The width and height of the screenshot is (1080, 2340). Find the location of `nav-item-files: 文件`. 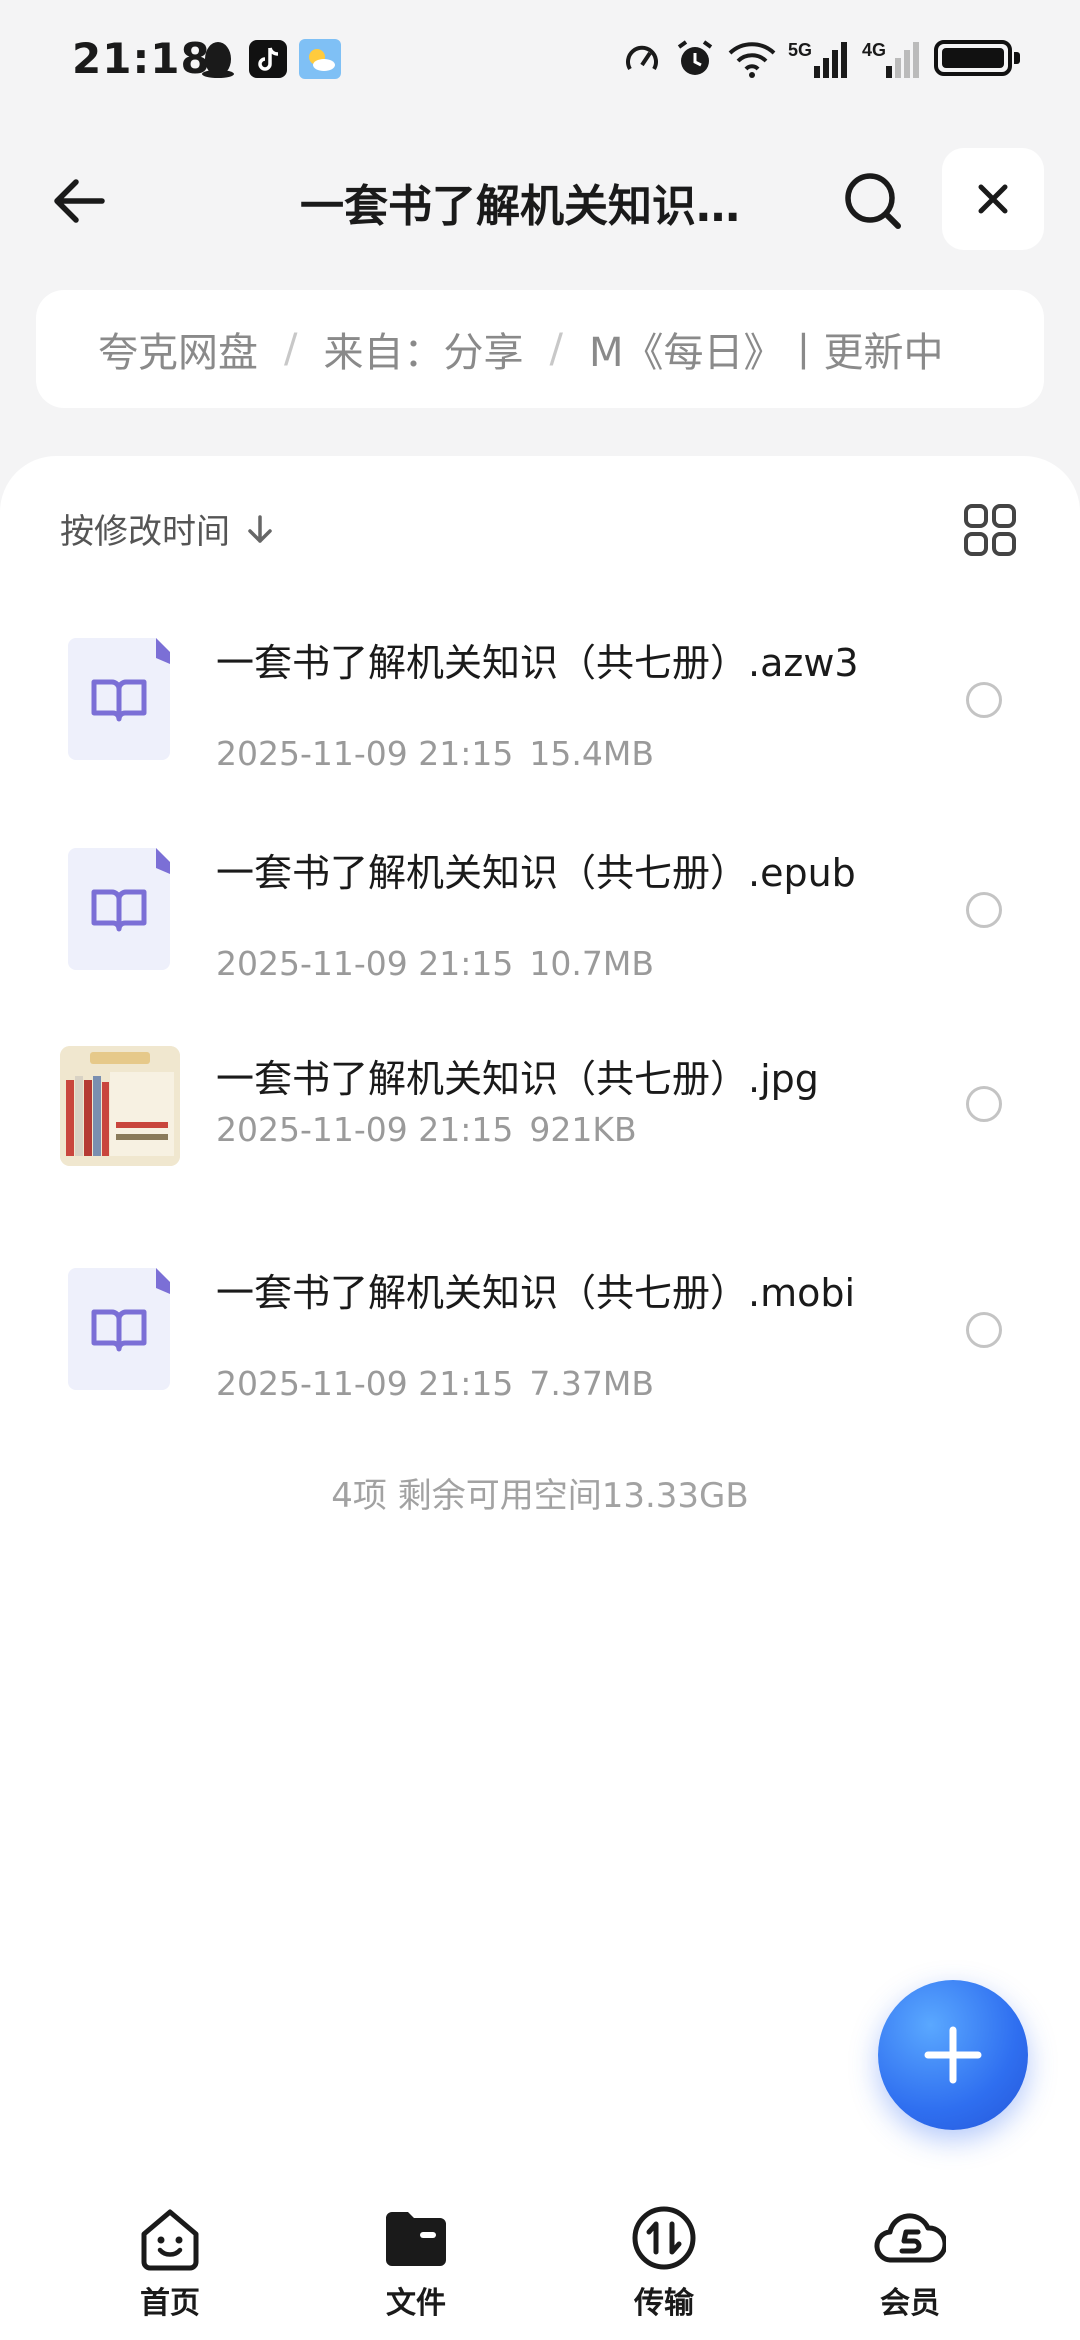

nav-item-files: 文件 is located at coordinates (416, 2262).